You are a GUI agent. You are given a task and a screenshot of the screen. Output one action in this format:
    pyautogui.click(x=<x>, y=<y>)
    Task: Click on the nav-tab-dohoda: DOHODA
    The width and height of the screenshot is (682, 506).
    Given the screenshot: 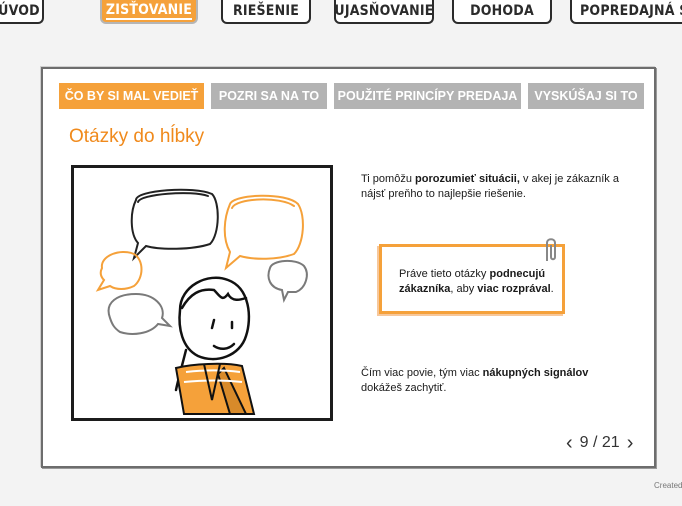 What is the action you would take?
    pyautogui.click(x=502, y=12)
    